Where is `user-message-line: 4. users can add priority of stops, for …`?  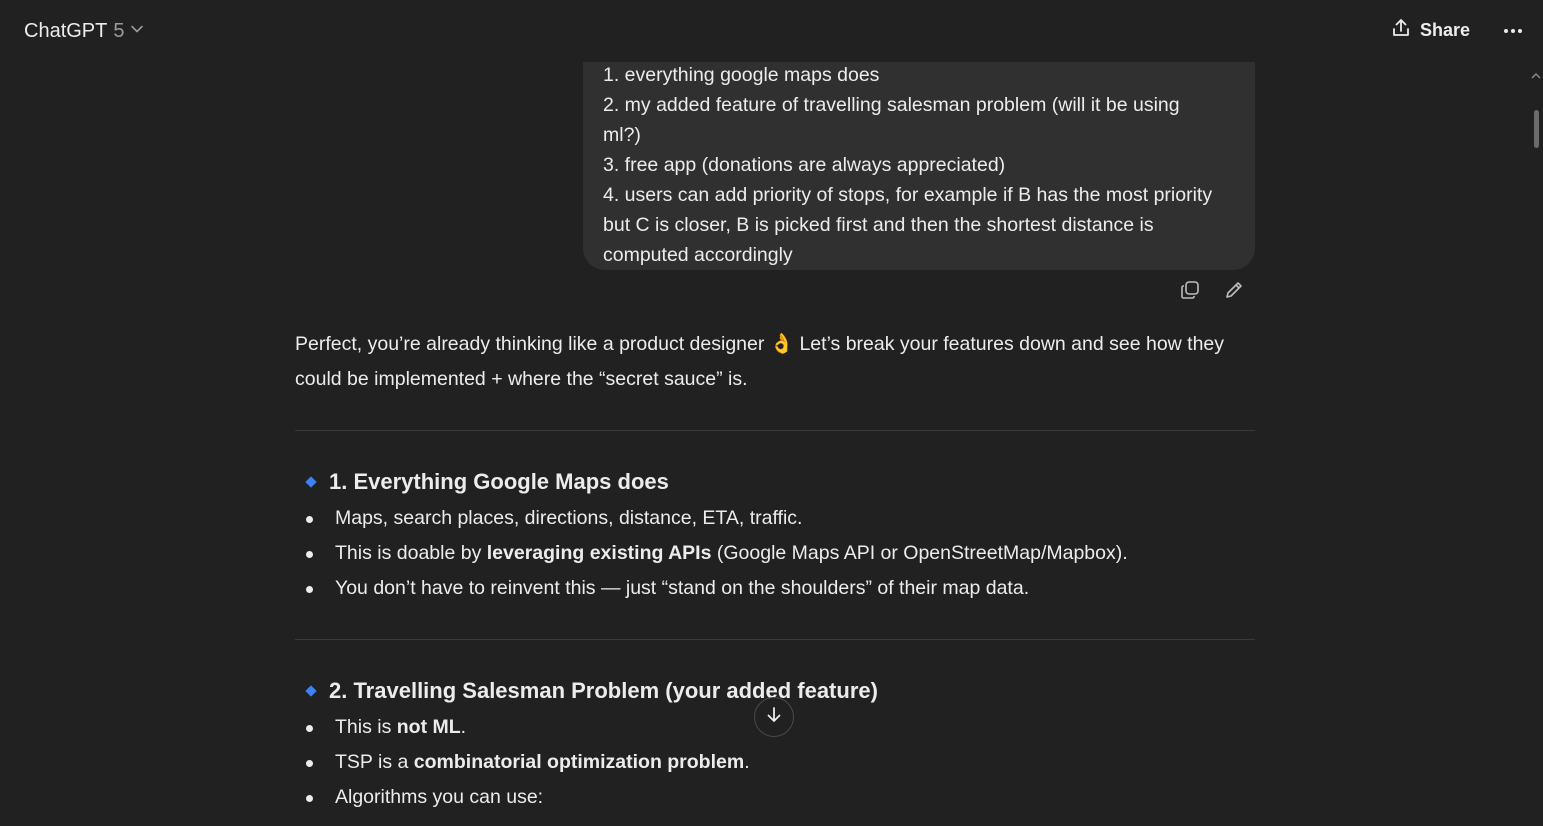 user-message-line: 4. users can add priority of stops, for … is located at coordinates (908, 195).